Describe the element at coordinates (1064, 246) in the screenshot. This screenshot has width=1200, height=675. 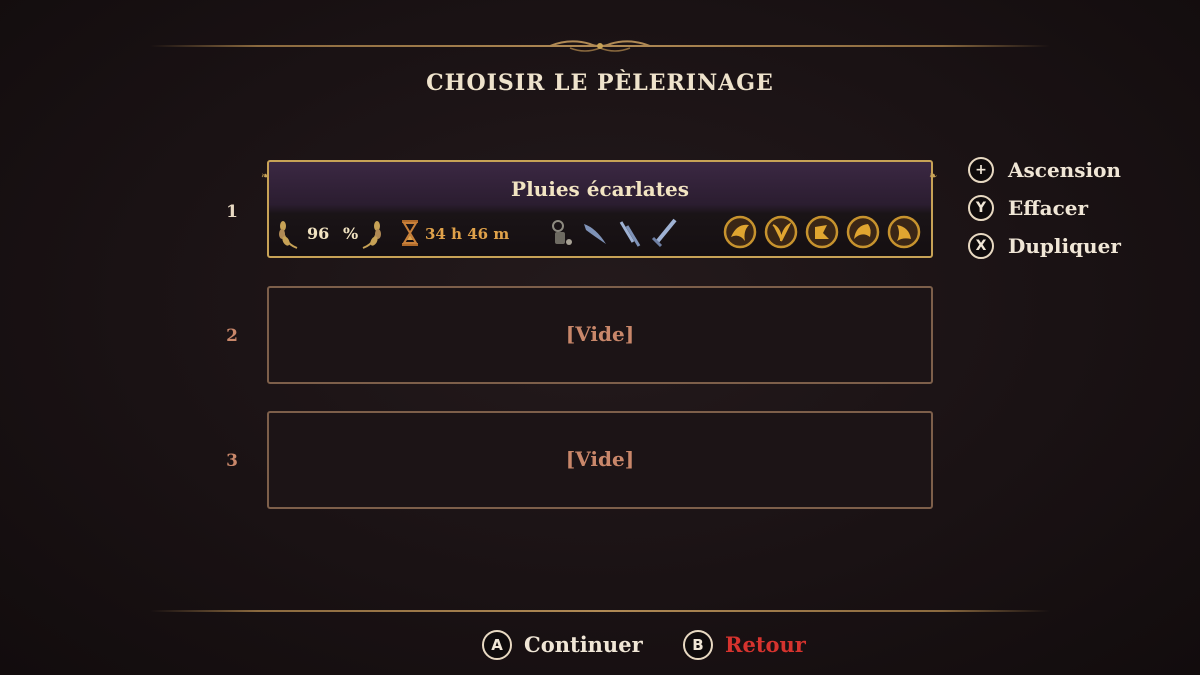
I see `dupliquer-label: Dupliquer` at that location.